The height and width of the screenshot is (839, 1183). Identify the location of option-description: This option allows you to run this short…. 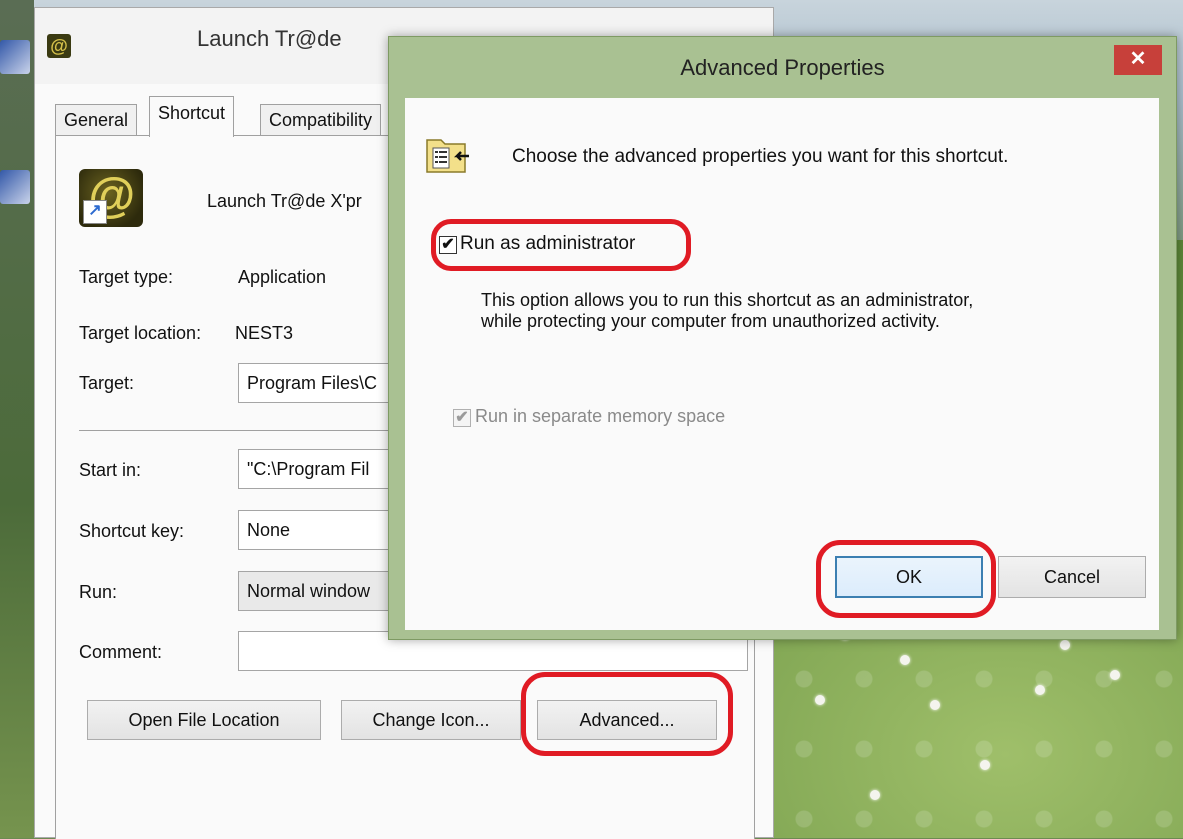
(727, 310).